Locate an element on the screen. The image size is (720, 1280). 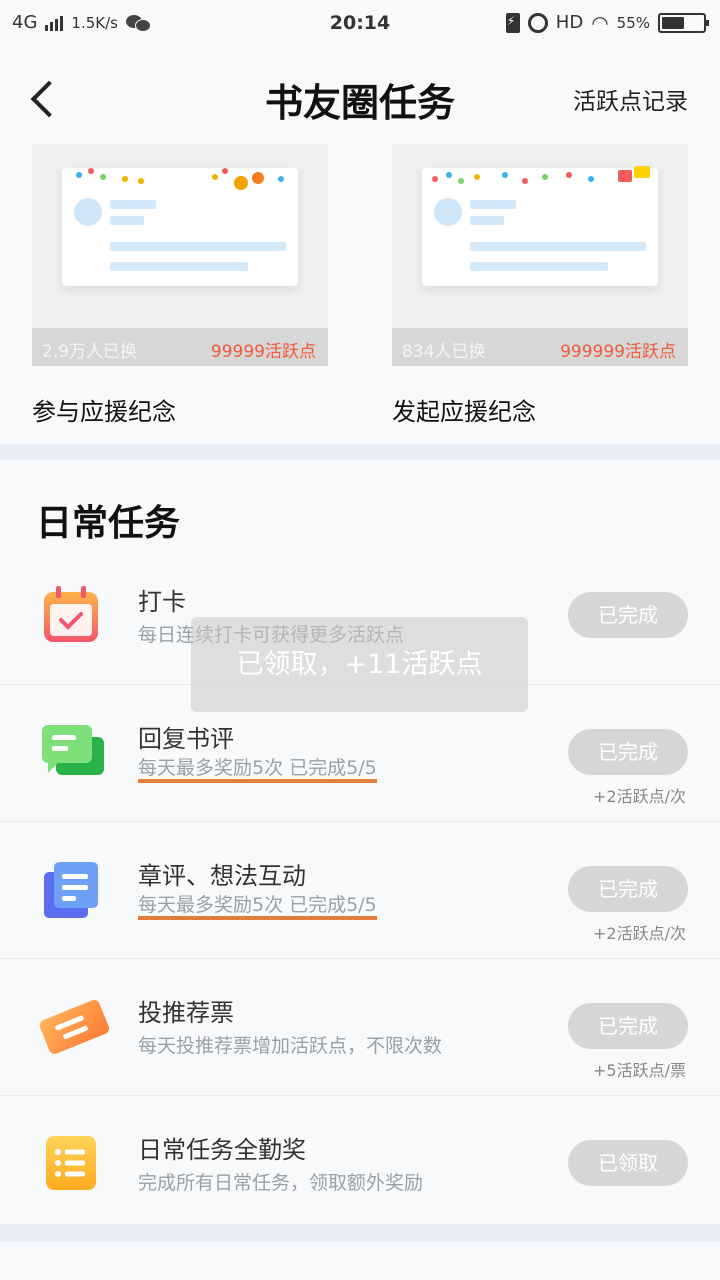
task-name: 回复书评 is located at coordinates (186, 739).